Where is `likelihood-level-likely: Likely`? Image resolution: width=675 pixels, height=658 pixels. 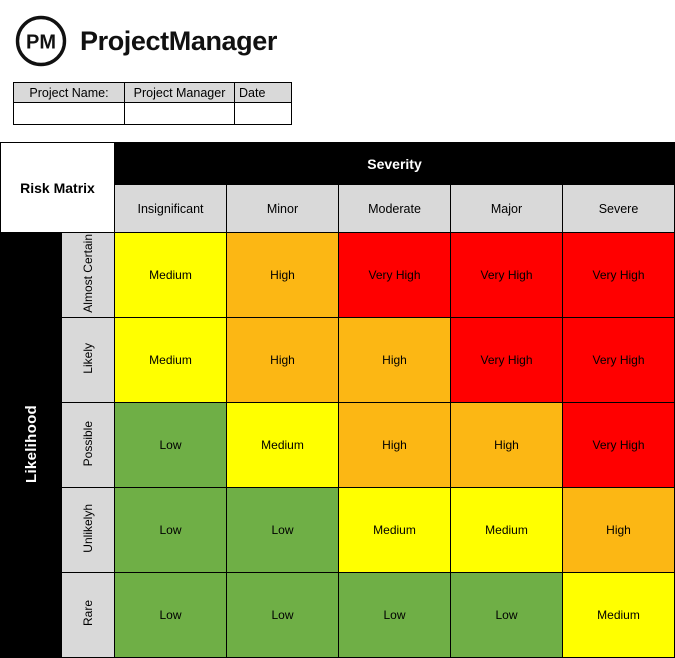
likelihood-level-likely: Likely is located at coordinates (88, 360).